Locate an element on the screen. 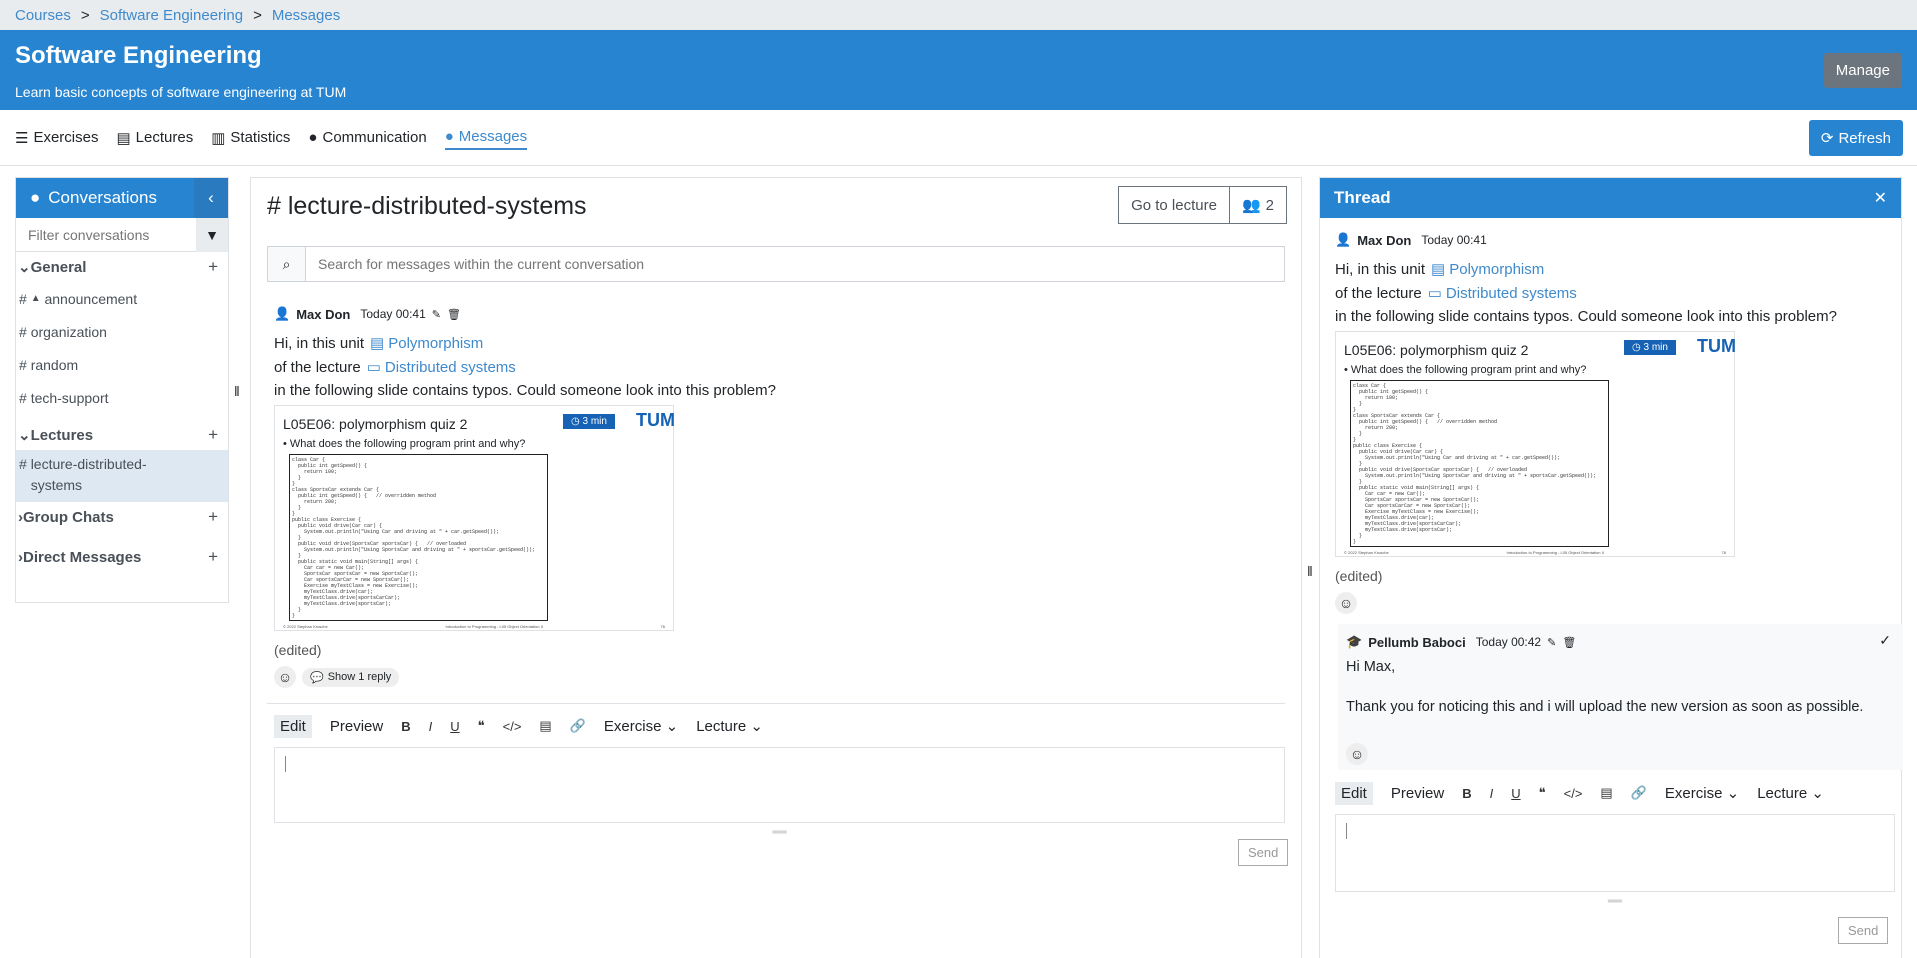 Image resolution: width=1917 pixels, height=958 pixels. breadcrumb-messages: Messages is located at coordinates (306, 15).